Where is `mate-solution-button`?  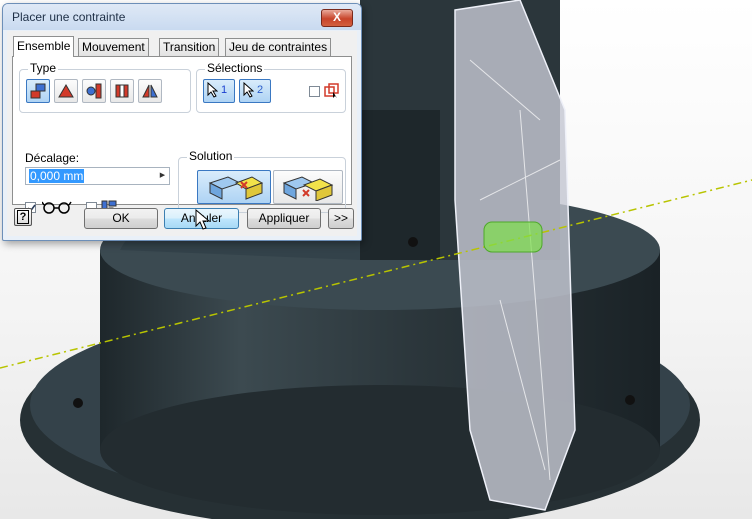 mate-solution-button is located at coordinates (234, 187).